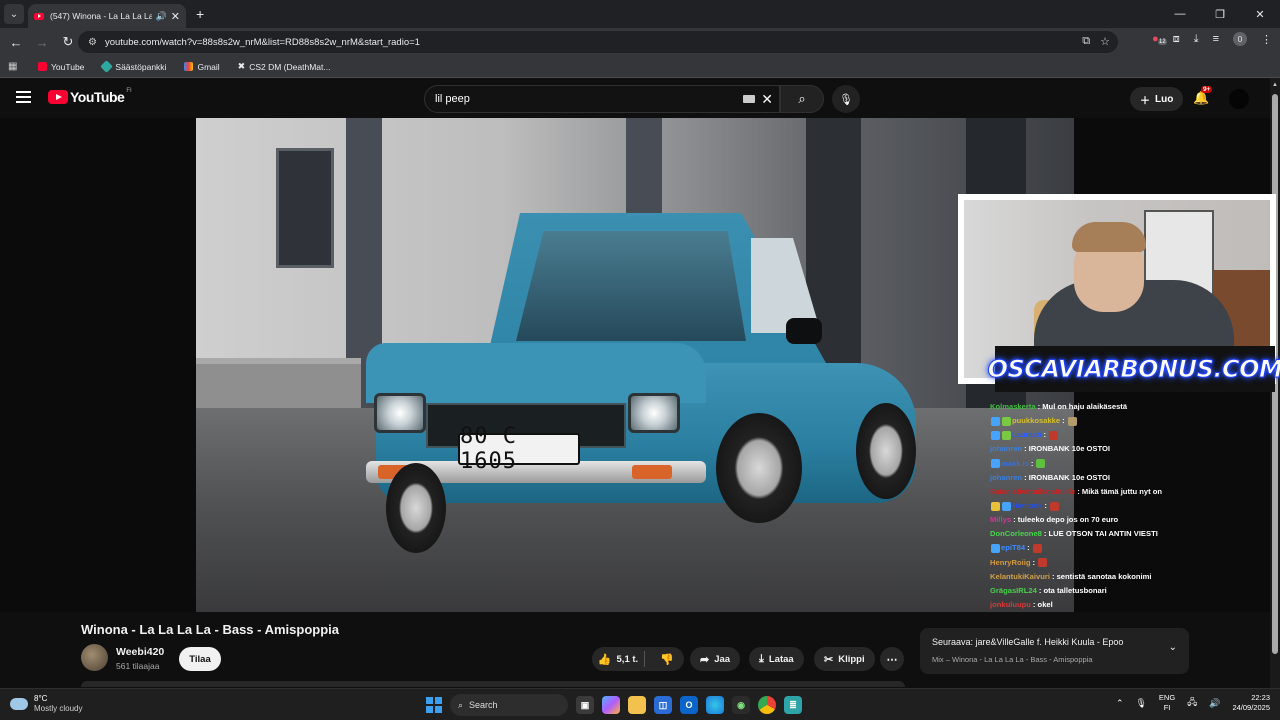  What do you see at coordinates (611, 705) in the screenshot?
I see `copilot-icon` at bounding box center [611, 705].